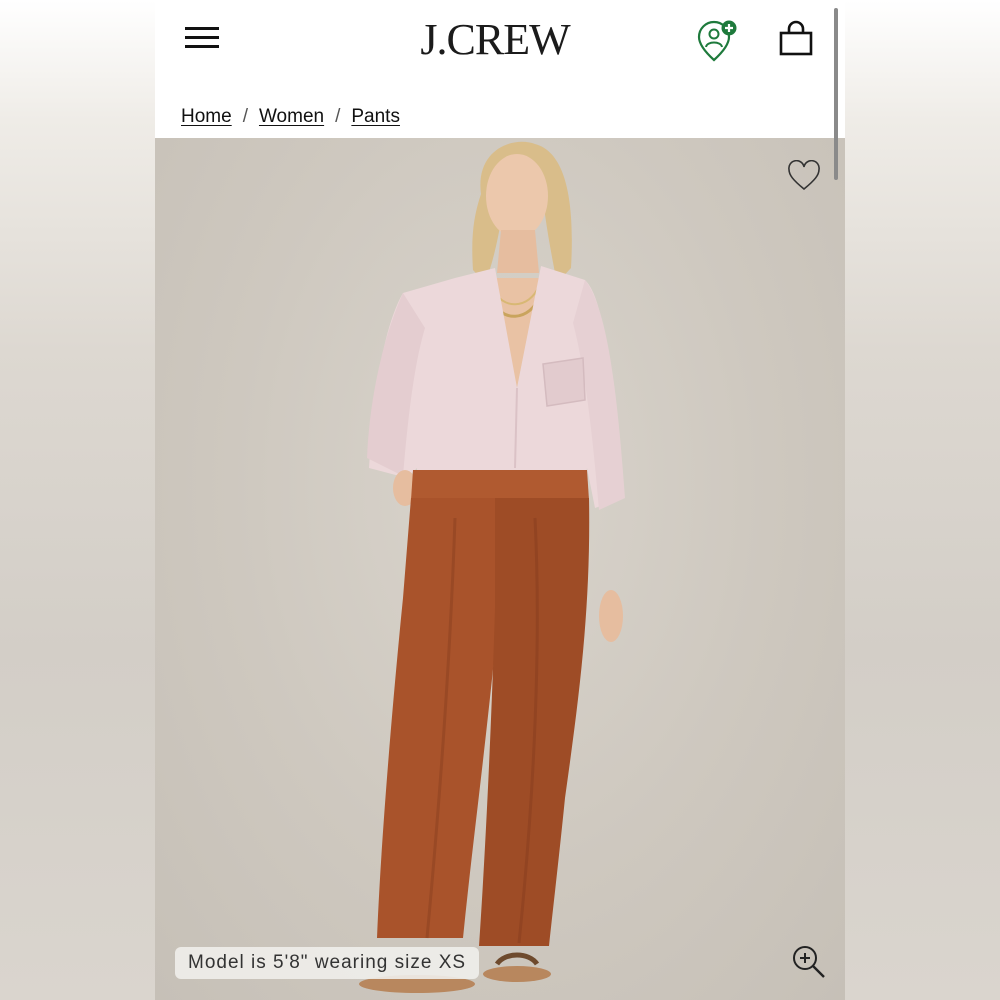 The image size is (1000, 1000). What do you see at coordinates (718, 41) in the screenshot?
I see `rewards-profile-icon` at bounding box center [718, 41].